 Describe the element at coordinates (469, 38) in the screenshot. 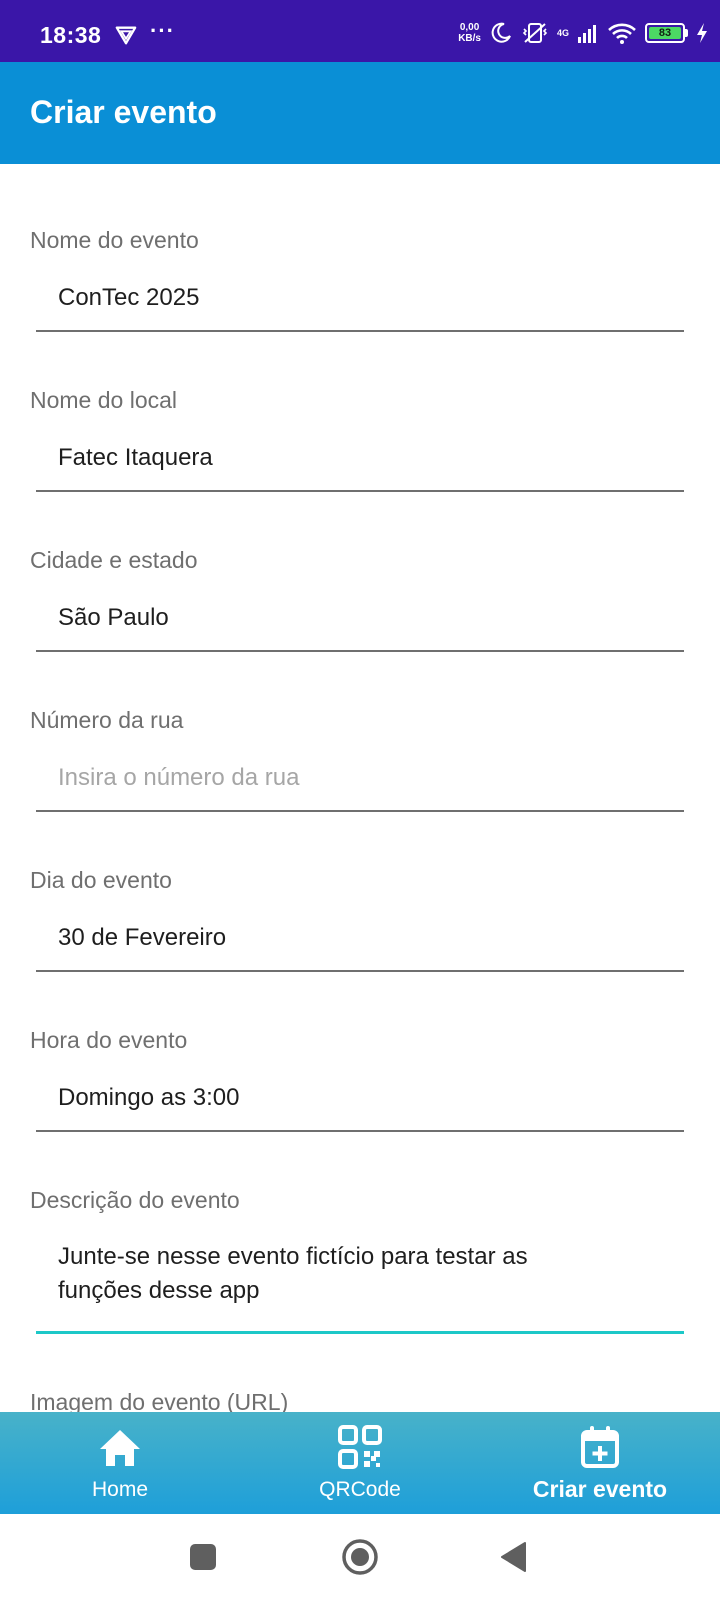

I see `network-speed-unit: KB/s` at that location.